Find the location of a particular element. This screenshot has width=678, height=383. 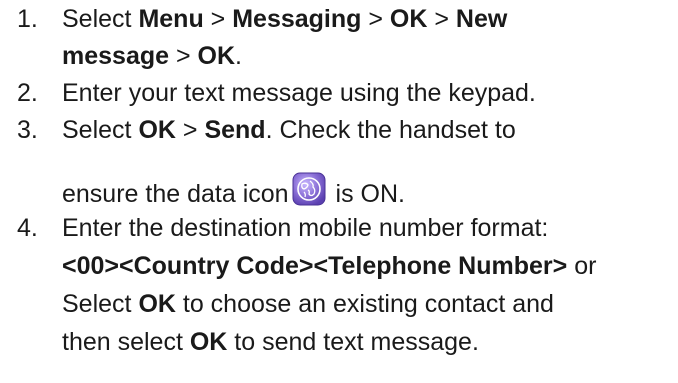

menu-label: Menu is located at coordinates (171, 19).